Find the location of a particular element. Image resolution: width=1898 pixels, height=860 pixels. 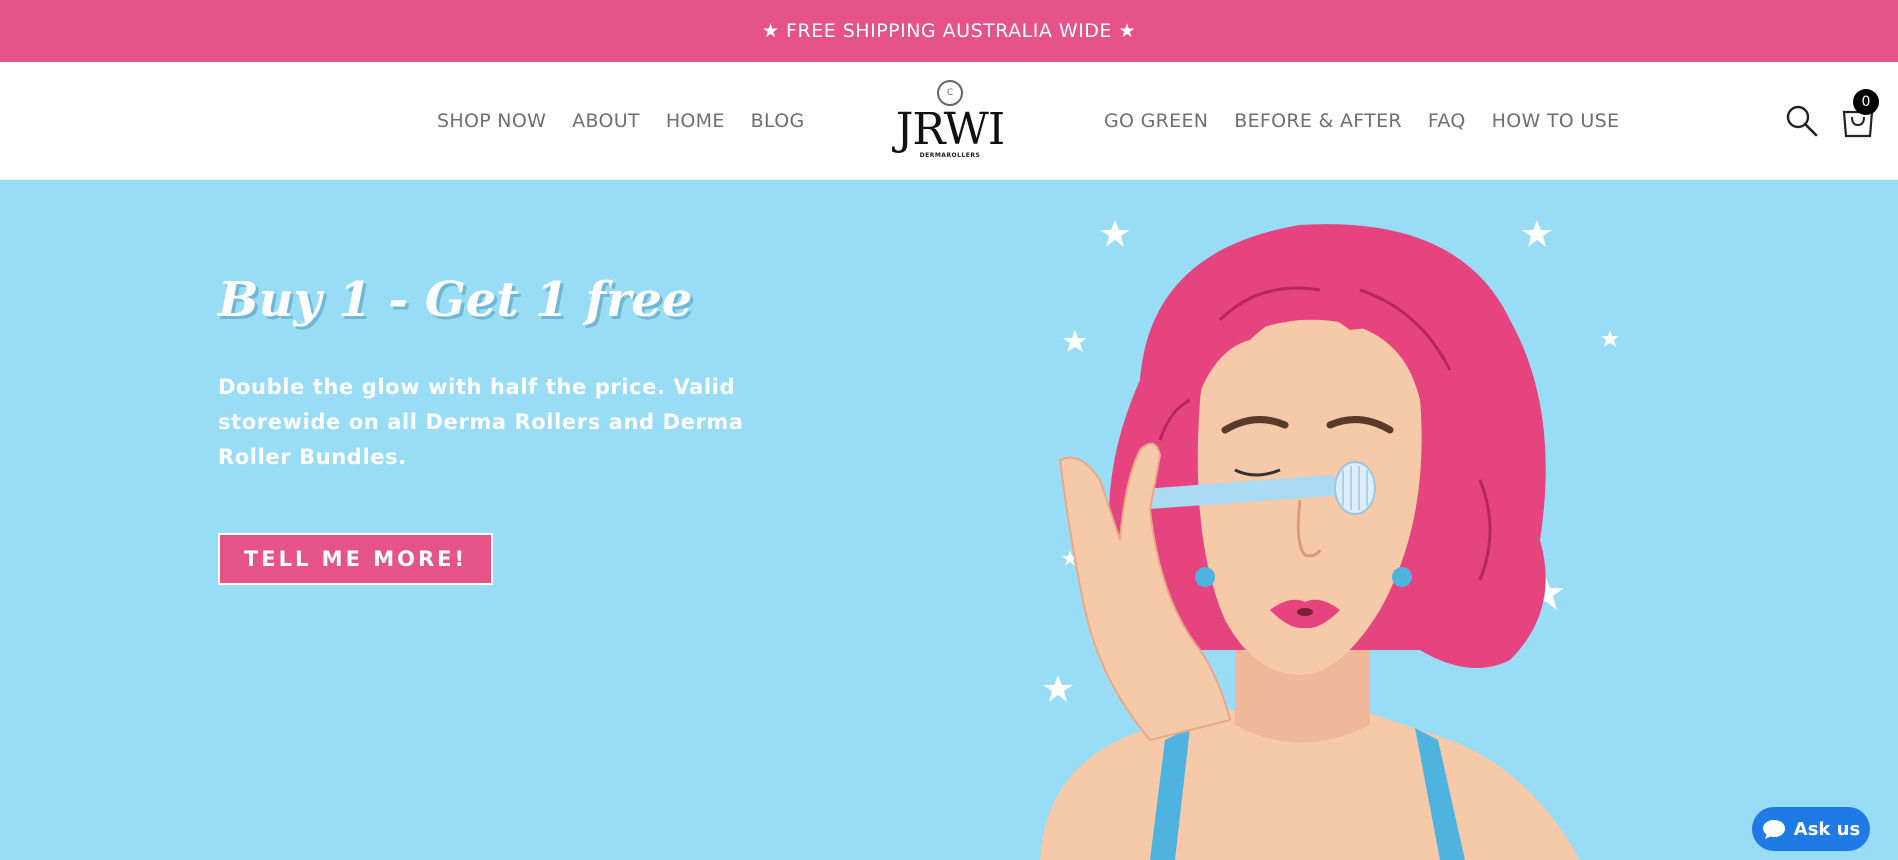

nav-left: SHOP NOW ABOUT HOME BLOG is located at coordinates (621, 121).